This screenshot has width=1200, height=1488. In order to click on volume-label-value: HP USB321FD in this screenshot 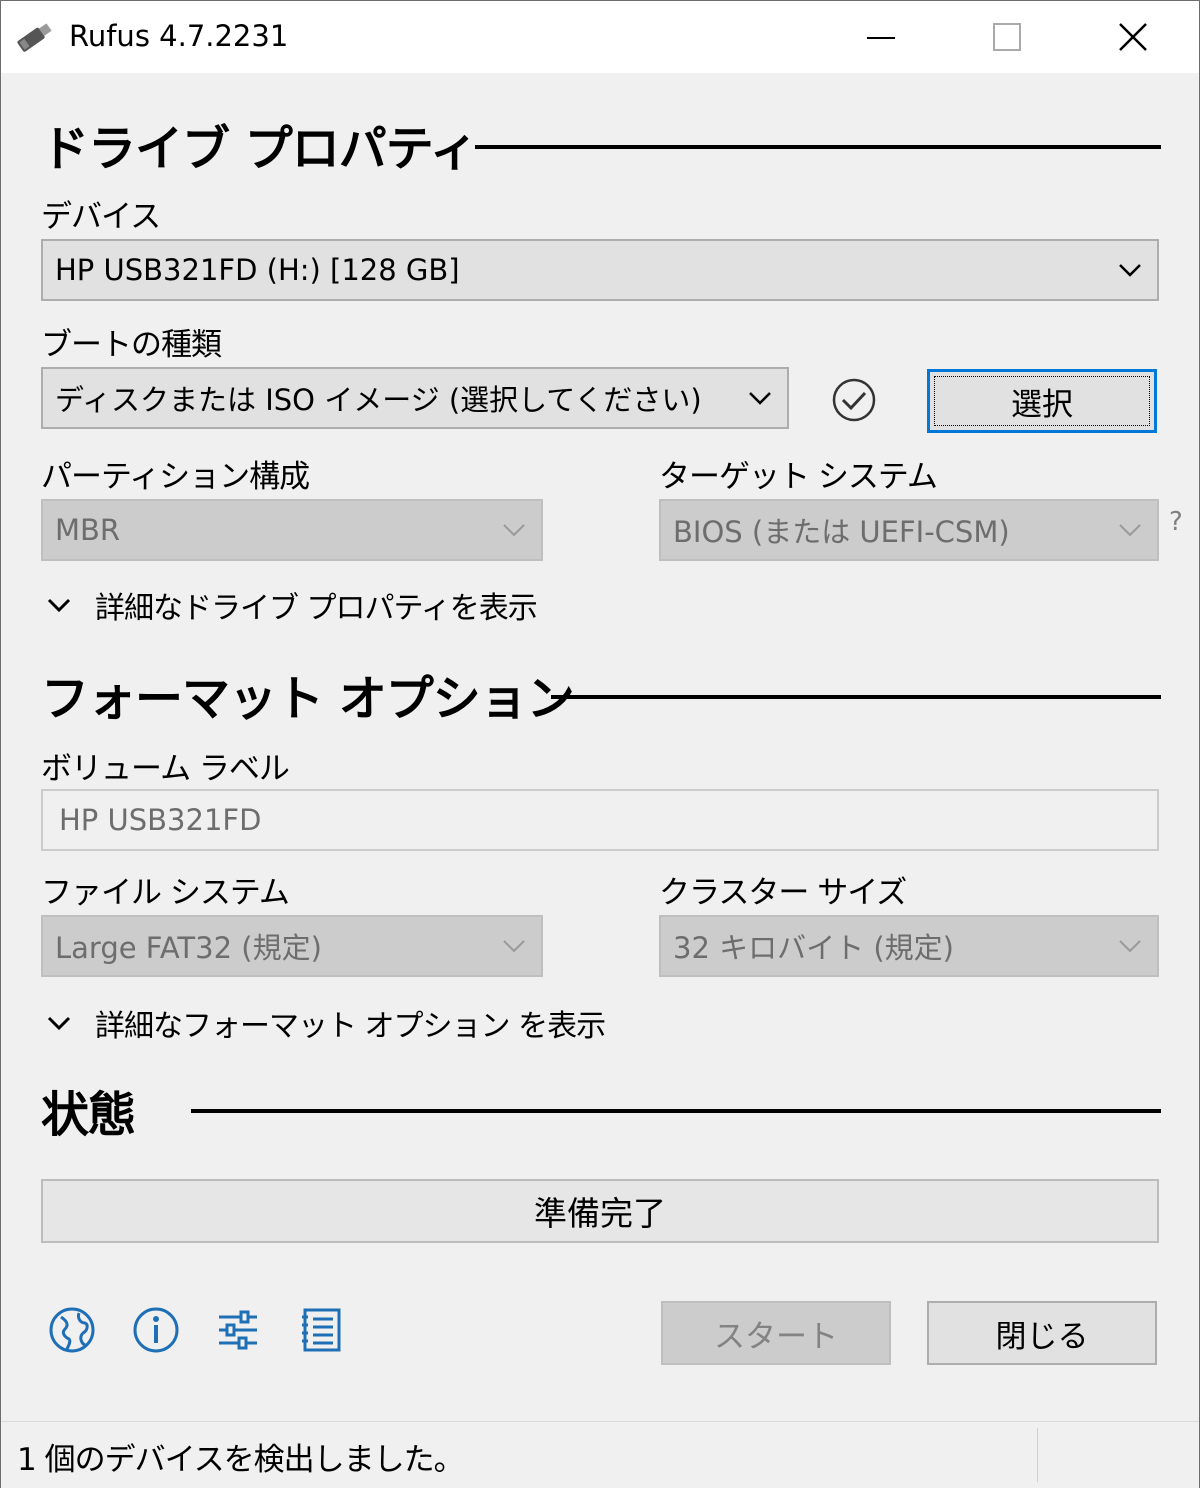, I will do `click(160, 820)`.